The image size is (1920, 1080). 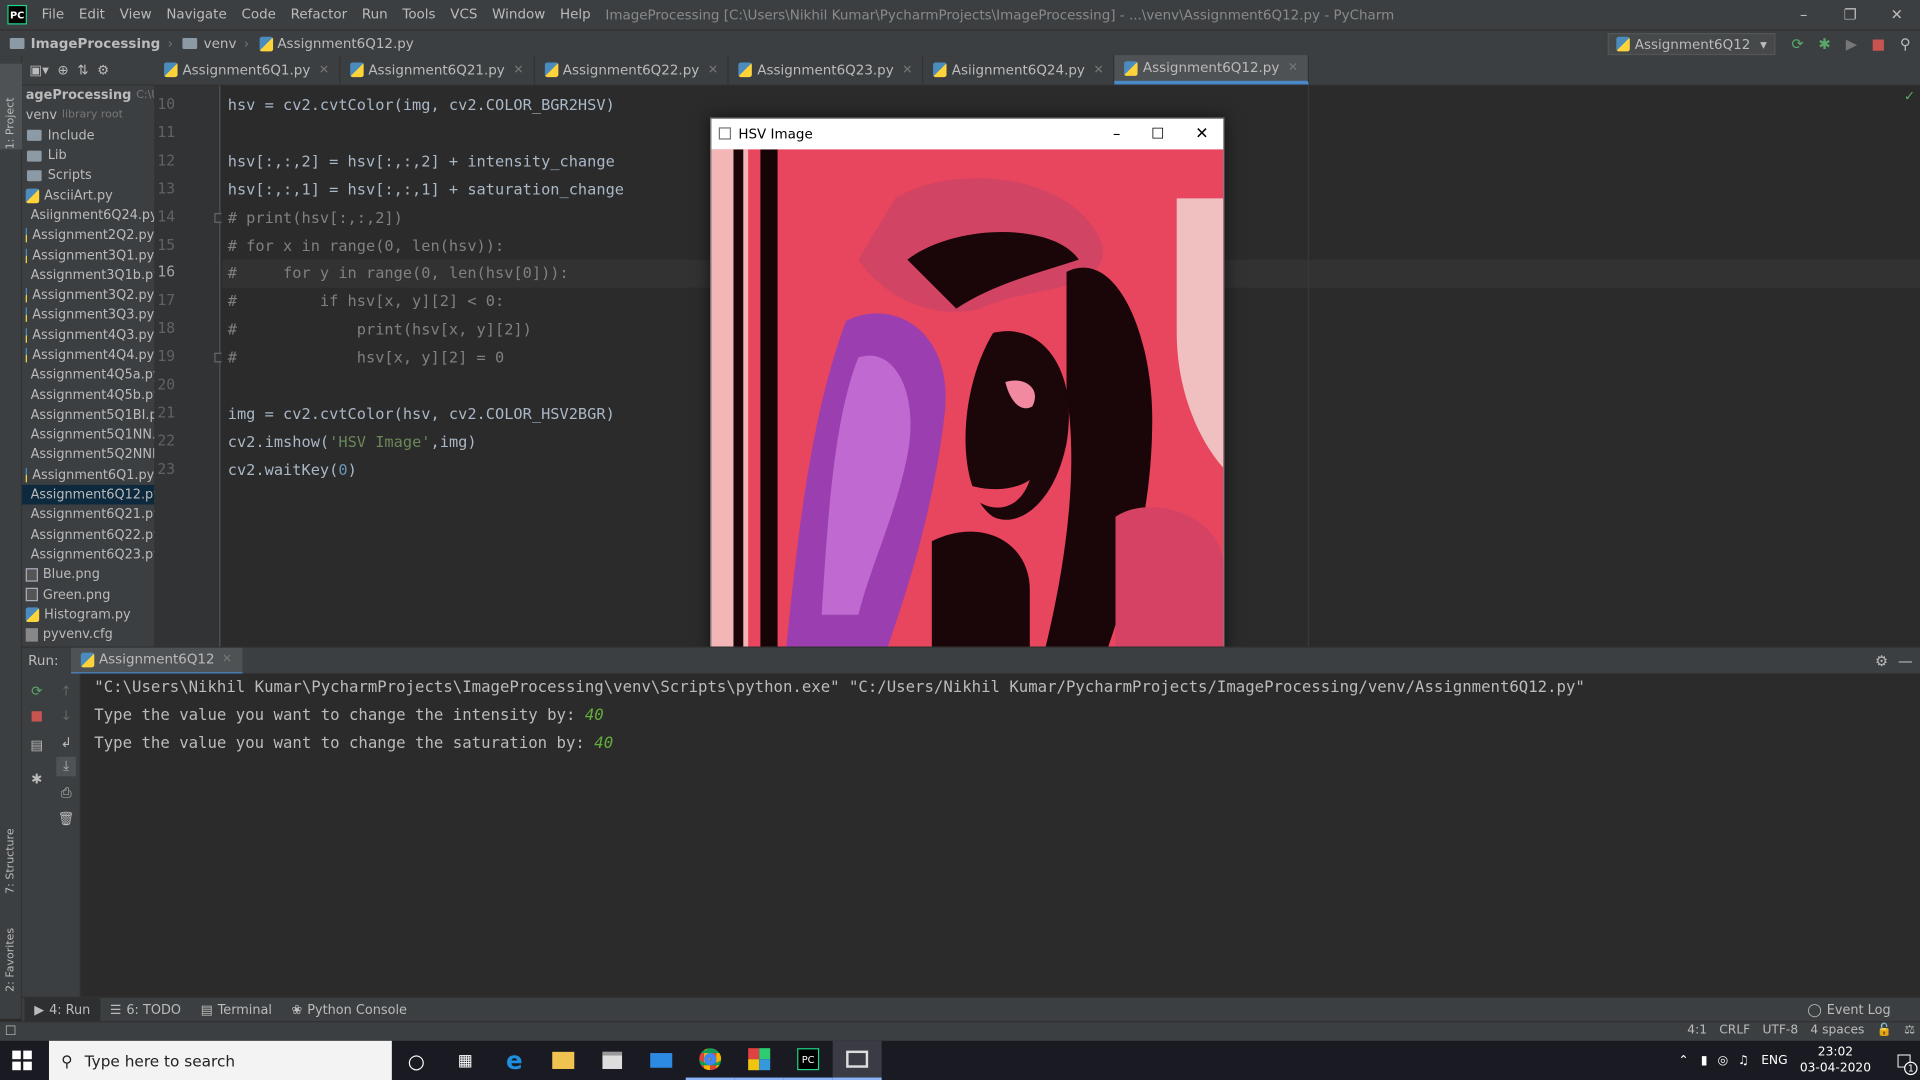 What do you see at coordinates (661, 1060) in the screenshot?
I see `mail-icon` at bounding box center [661, 1060].